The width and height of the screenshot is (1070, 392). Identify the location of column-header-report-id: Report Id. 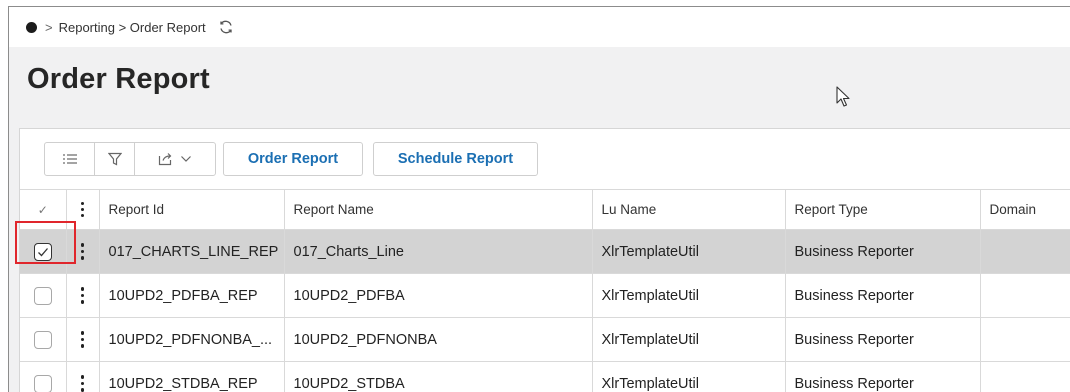
(192, 209).